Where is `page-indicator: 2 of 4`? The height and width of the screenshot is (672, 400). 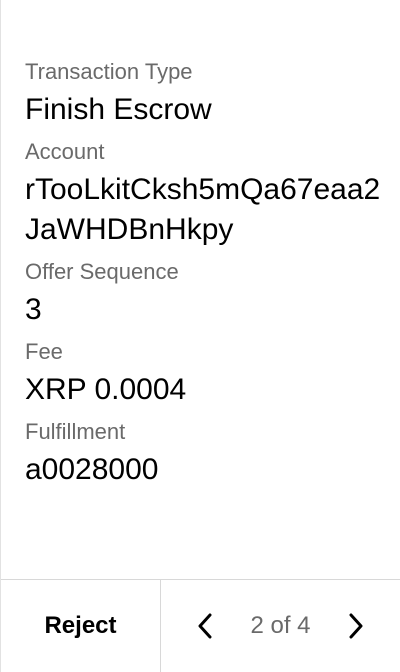 page-indicator: 2 of 4 is located at coordinates (280, 625).